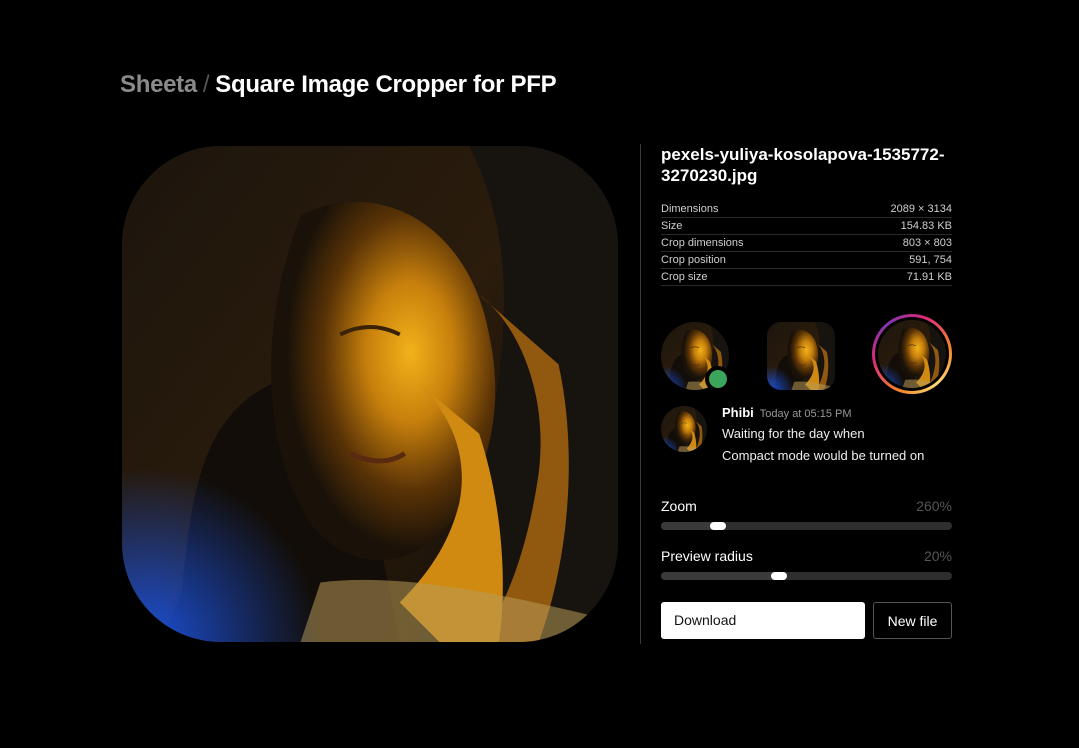 Image resolution: width=1079 pixels, height=748 pixels. What do you see at coordinates (806, 576) in the screenshot?
I see `radius-slider` at bounding box center [806, 576].